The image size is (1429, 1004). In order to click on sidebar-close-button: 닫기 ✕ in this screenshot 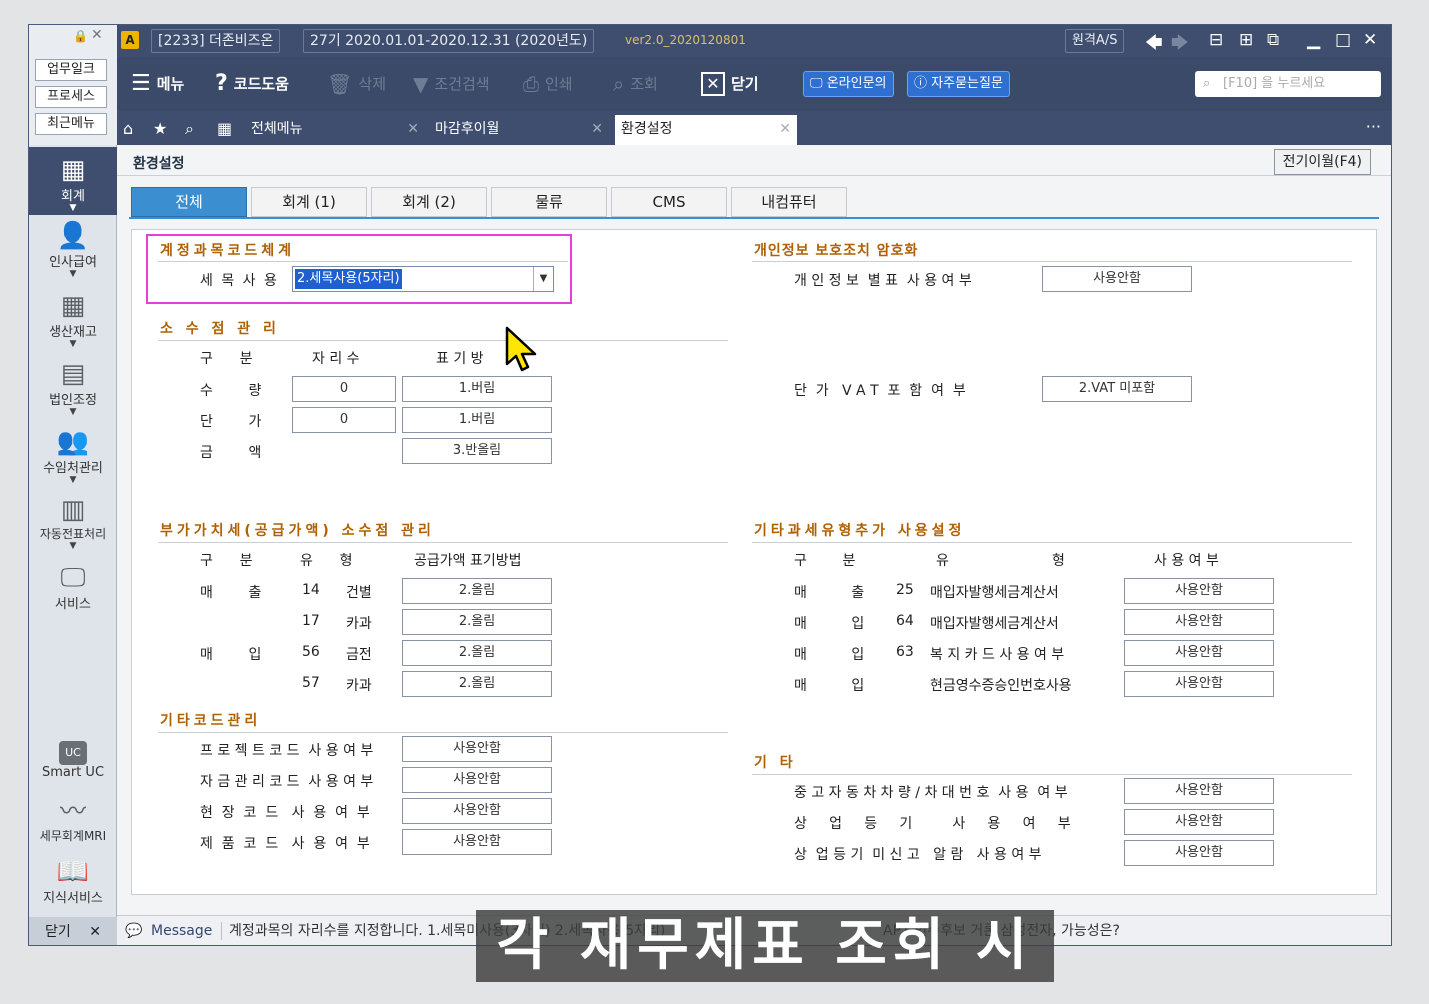, I will do `click(73, 931)`.